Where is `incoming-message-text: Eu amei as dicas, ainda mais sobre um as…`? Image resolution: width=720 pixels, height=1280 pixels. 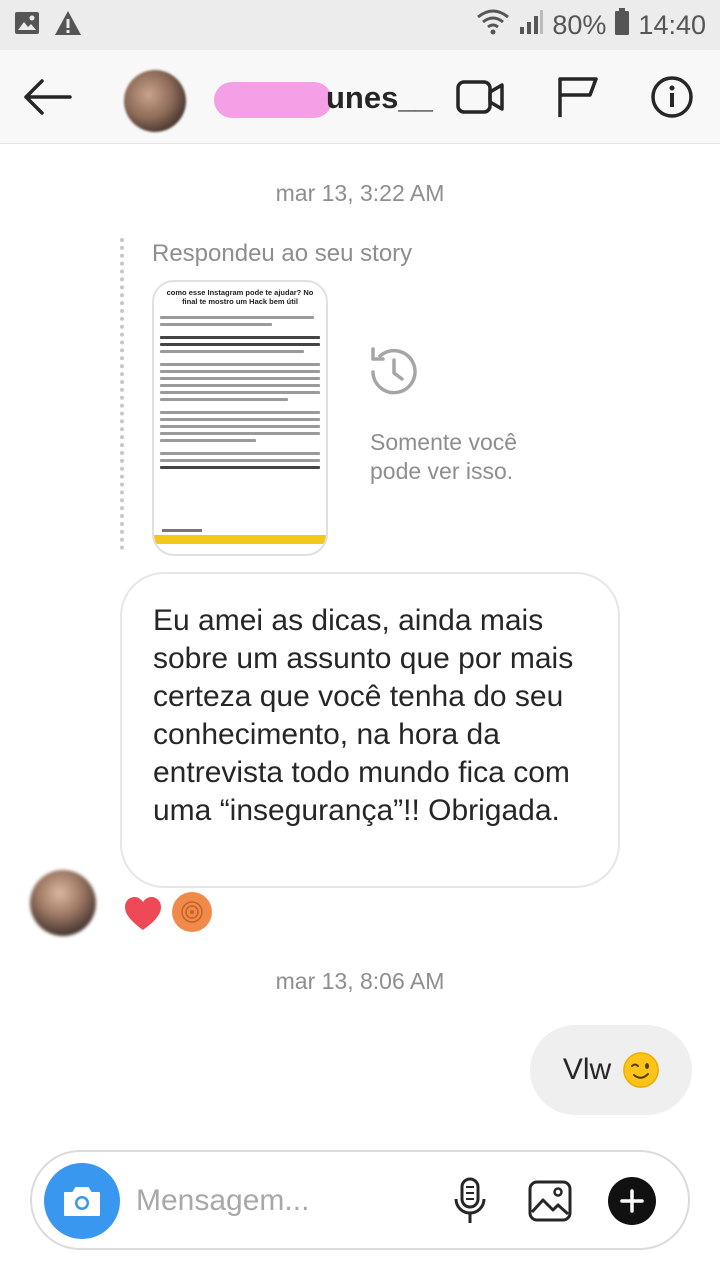
incoming-message-text: Eu amei as dicas, ainda mais sobre um as… is located at coordinates (363, 715).